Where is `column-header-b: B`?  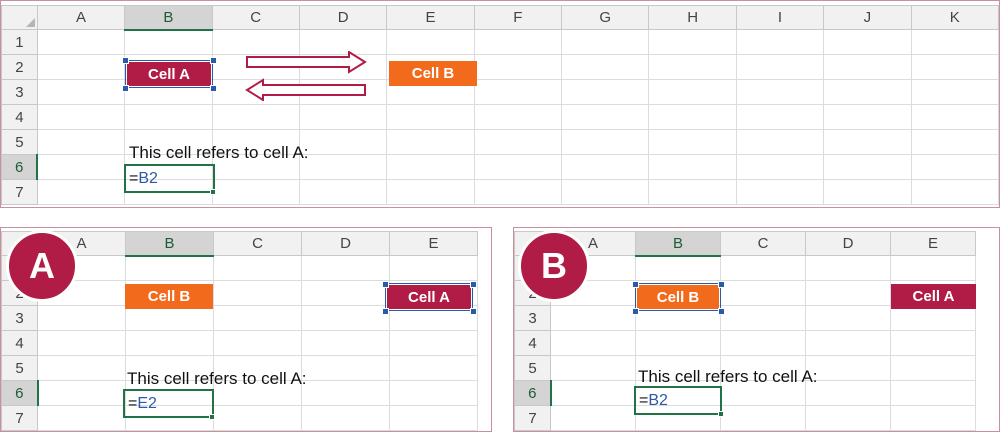 column-header-b: B is located at coordinates (678, 244).